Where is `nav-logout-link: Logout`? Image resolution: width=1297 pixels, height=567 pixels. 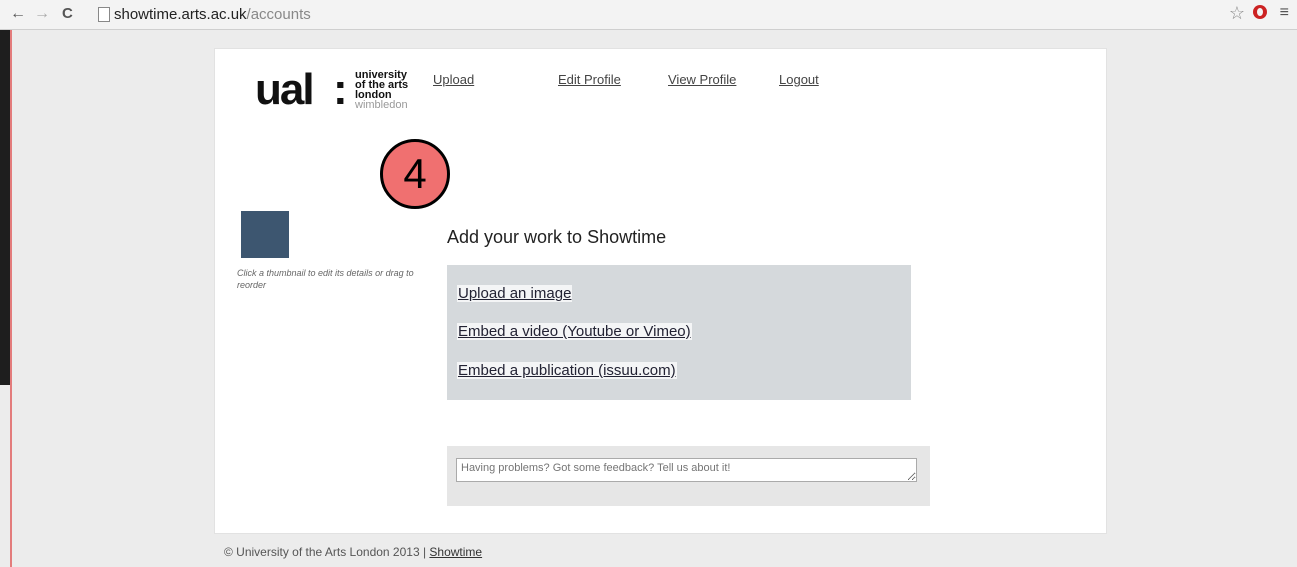
nav-logout-link: Logout is located at coordinates (799, 79).